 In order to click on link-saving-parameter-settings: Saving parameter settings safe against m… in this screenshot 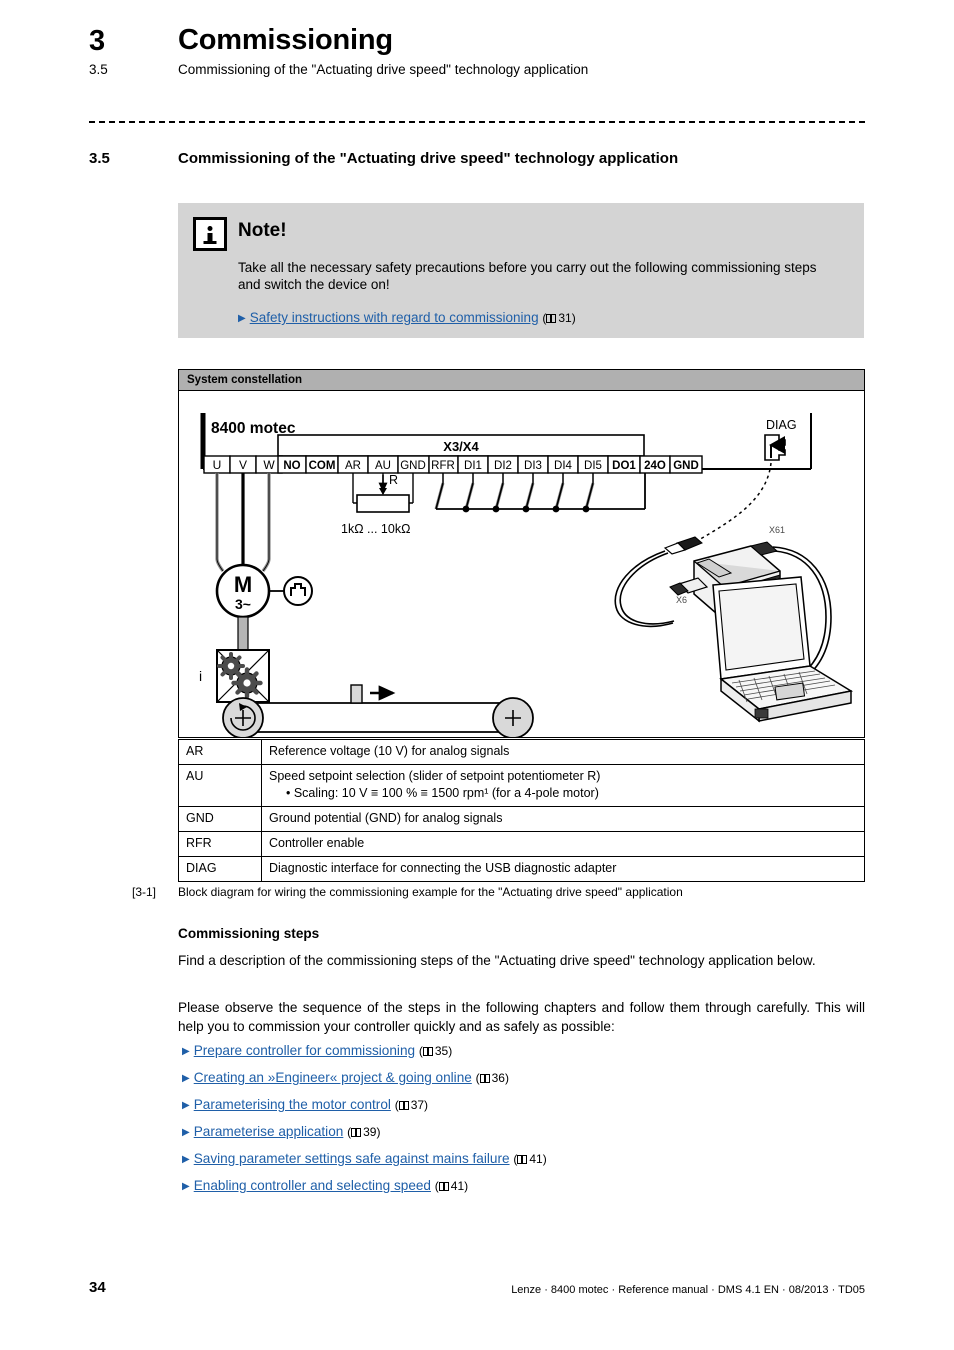, I will do `click(352, 1158)`.